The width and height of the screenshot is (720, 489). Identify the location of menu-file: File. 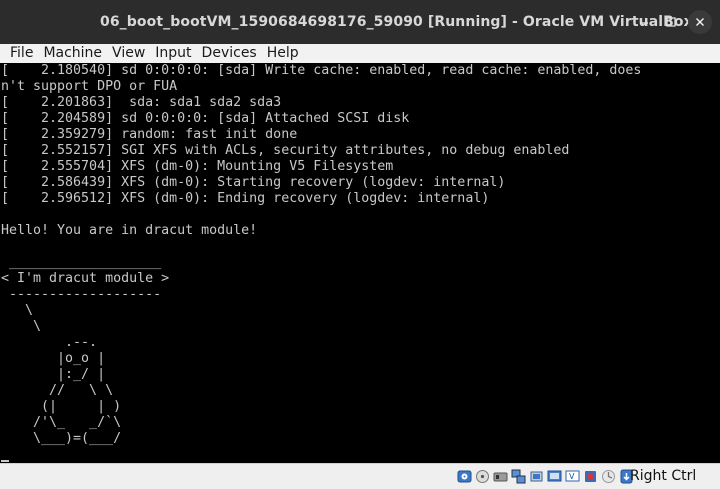
(19, 53).